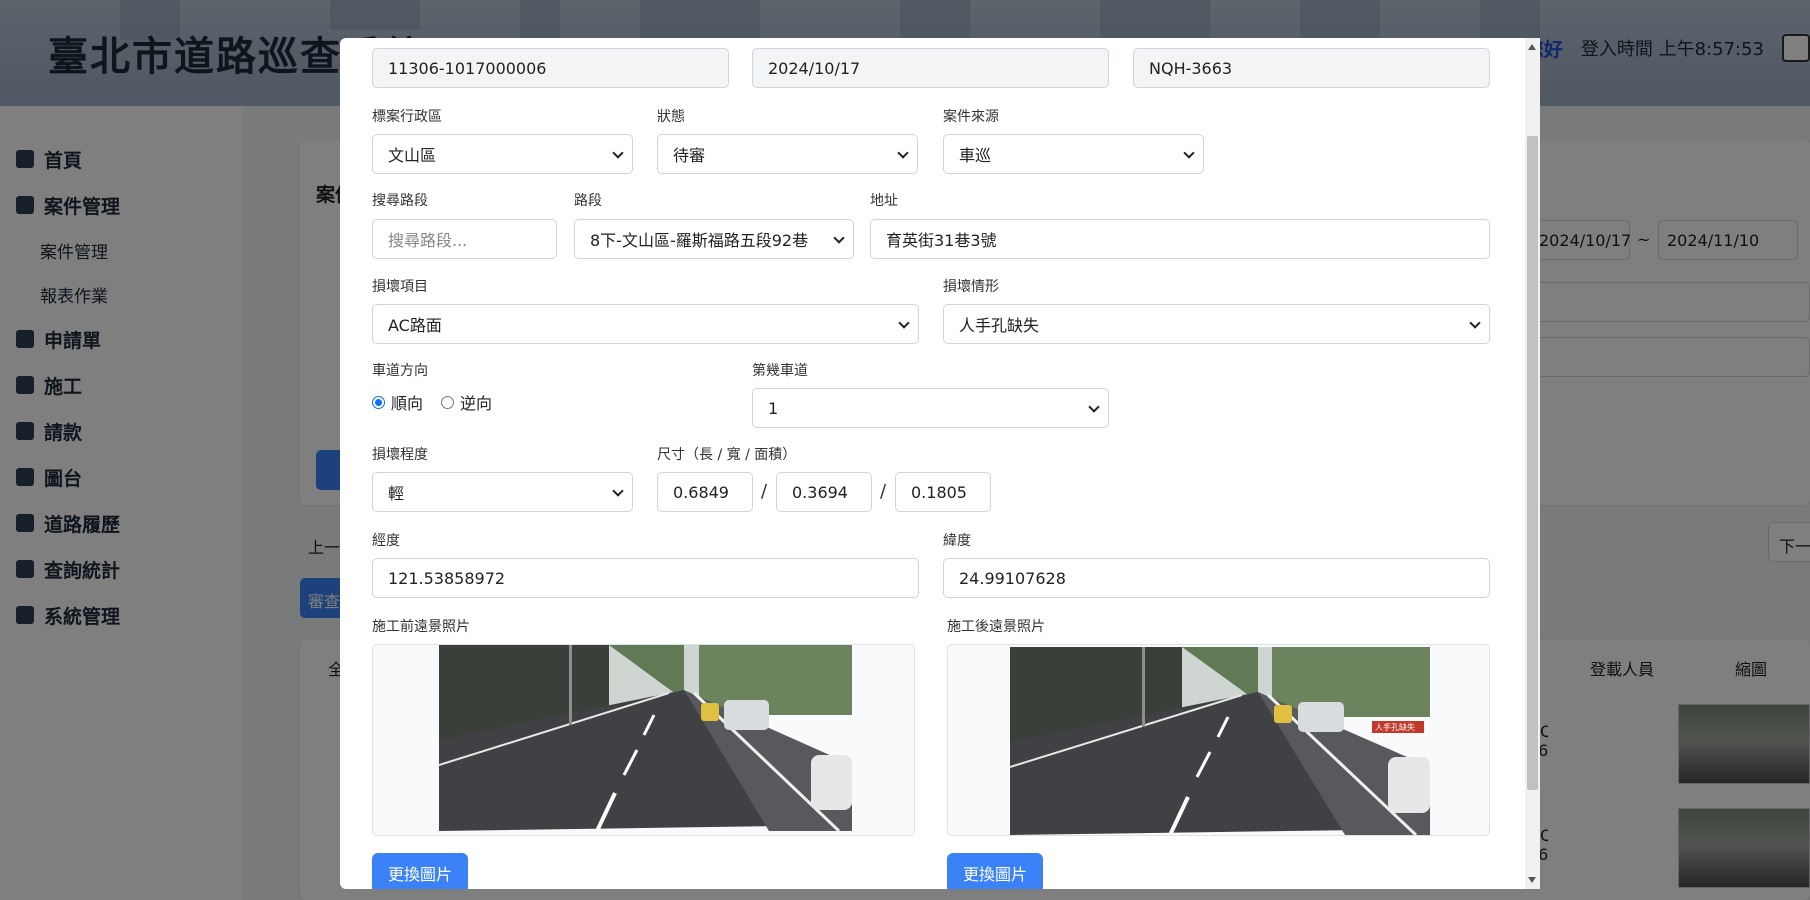 The image size is (1810, 900). What do you see at coordinates (957, 541) in the screenshot?
I see `latitude-label: 緯度` at bounding box center [957, 541].